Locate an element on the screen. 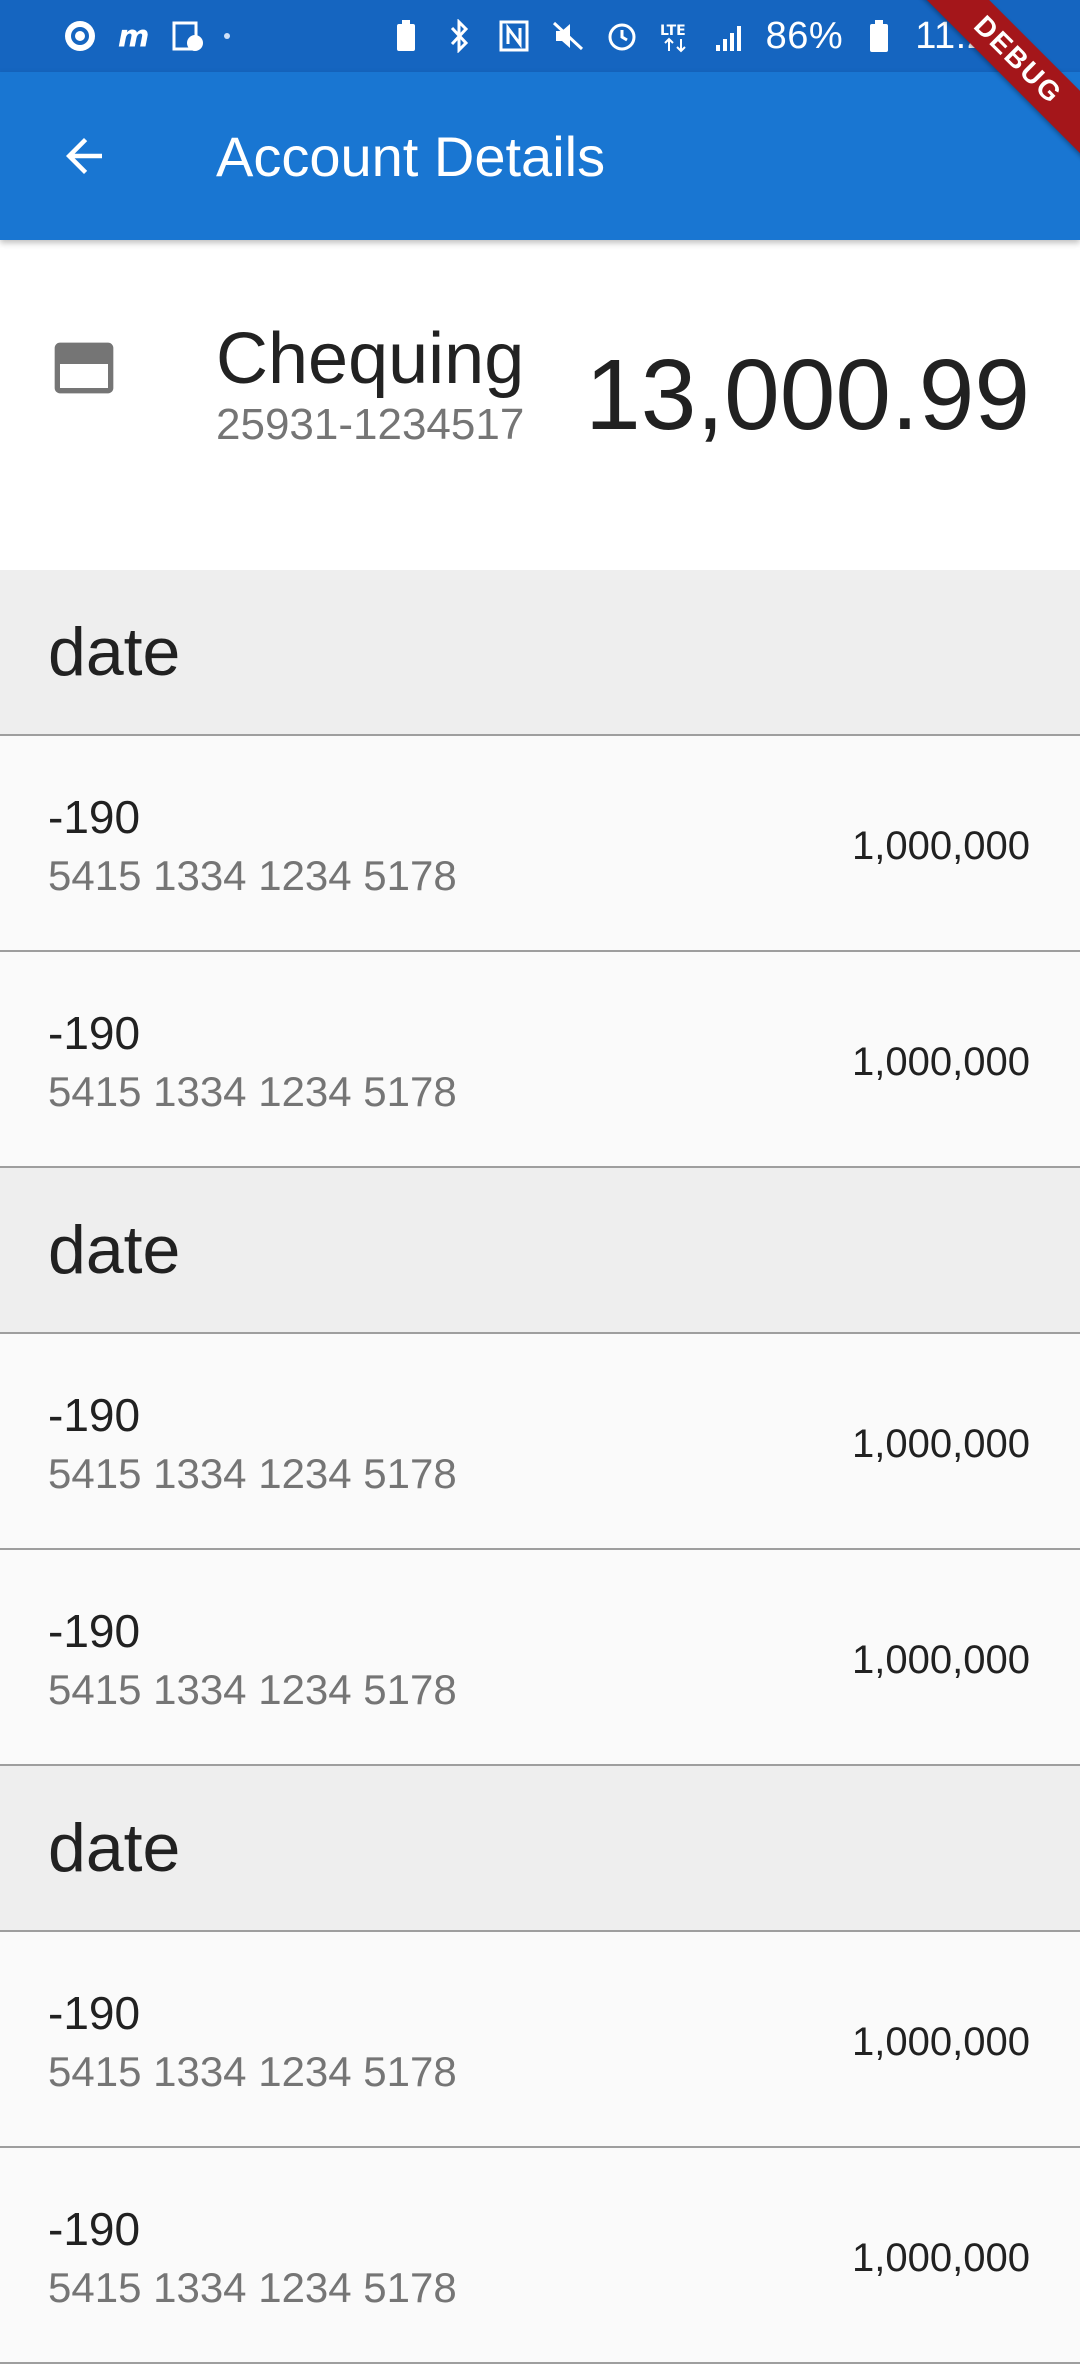 This screenshot has width=1080, height=2364. lte-icon: LTE is located at coordinates (676, 36).